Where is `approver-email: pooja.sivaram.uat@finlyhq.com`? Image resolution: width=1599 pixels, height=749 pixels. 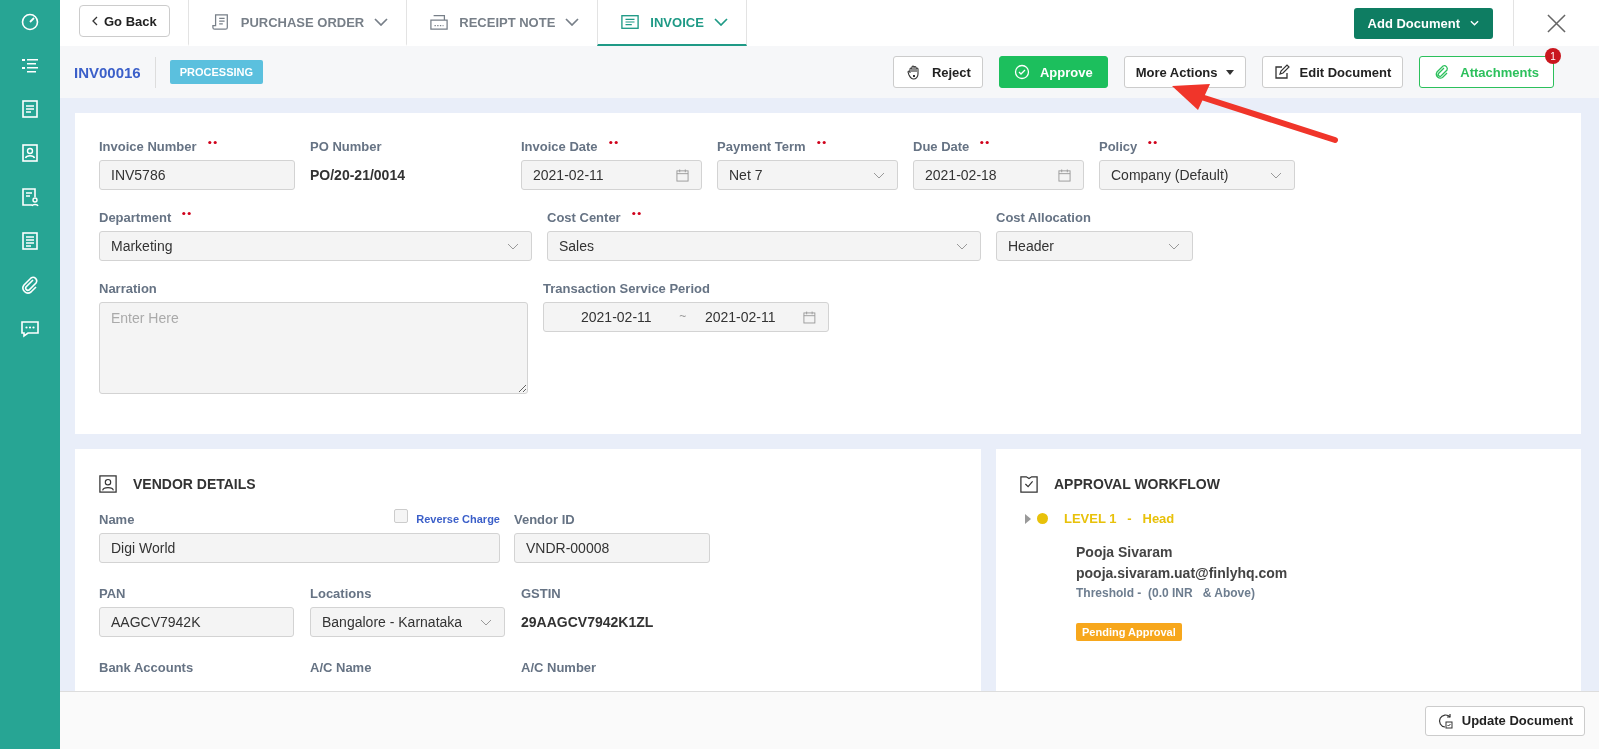
approver-email: pooja.sivaram.uat@finlyhq.com is located at coordinates (1182, 573).